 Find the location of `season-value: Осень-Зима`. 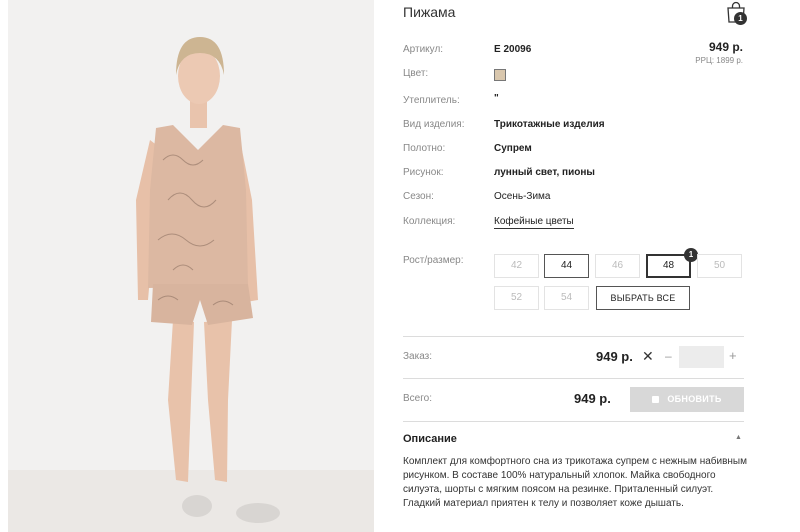

season-value: Осень-Зима is located at coordinates (522, 196).